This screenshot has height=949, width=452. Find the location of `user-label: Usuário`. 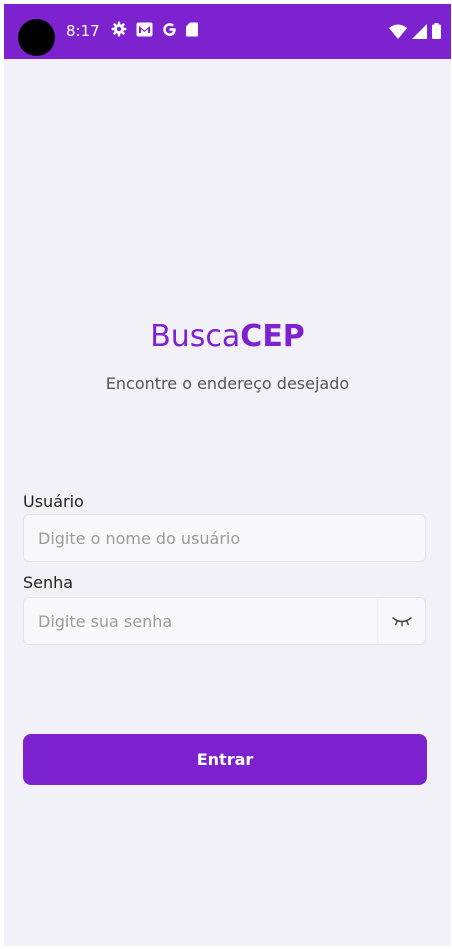

user-label: Usuário is located at coordinates (53, 501).